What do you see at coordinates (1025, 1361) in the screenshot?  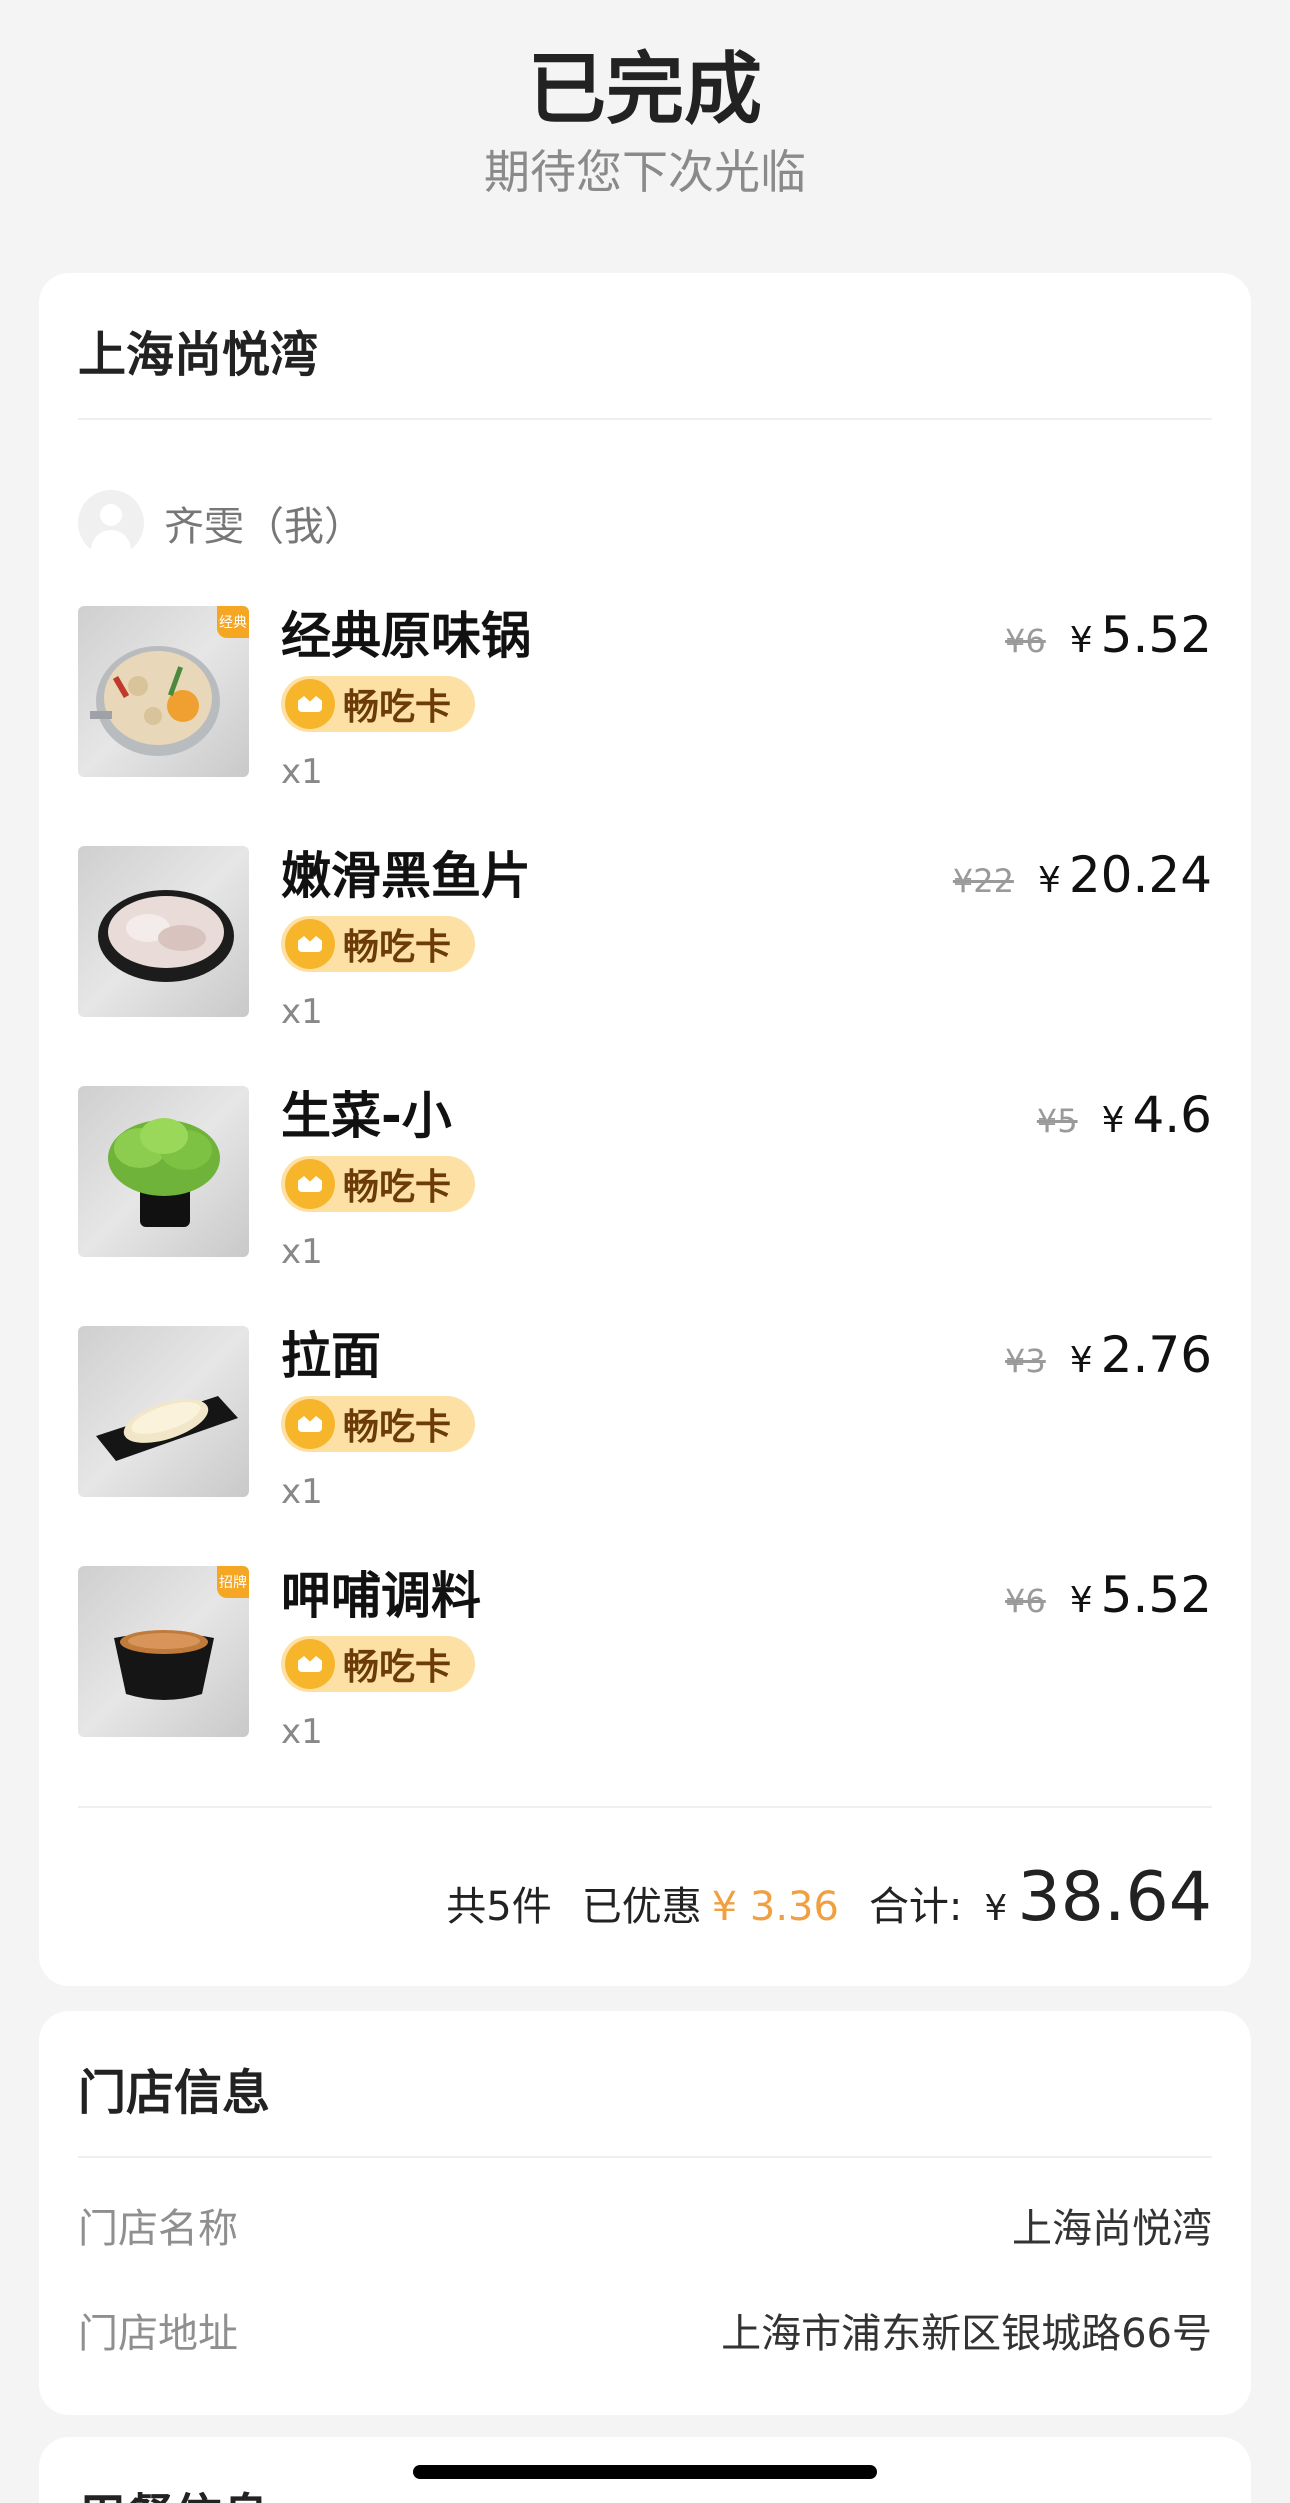 I see `original-price: ¥3` at bounding box center [1025, 1361].